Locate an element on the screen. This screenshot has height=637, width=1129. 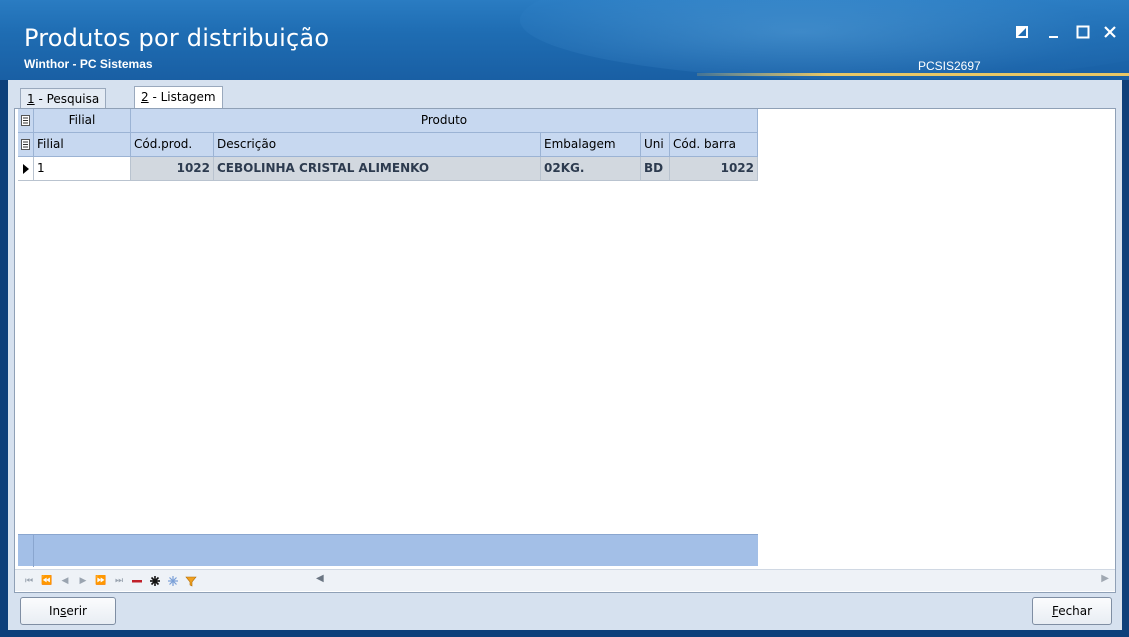
row-indicator-icon is located at coordinates (26, 168).